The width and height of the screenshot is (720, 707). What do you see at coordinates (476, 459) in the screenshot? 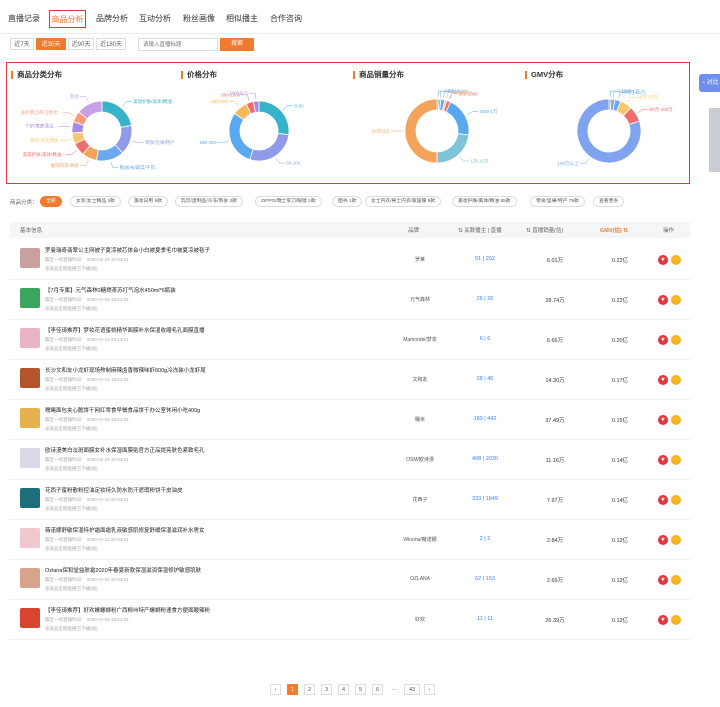
I see `related-hosts-count: 468` at bounding box center [476, 459].